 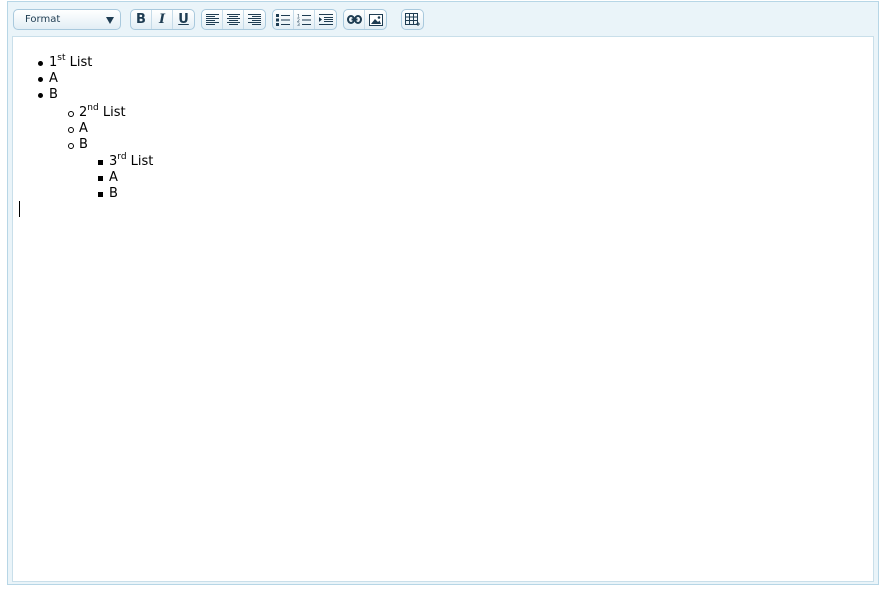 What do you see at coordinates (61, 57) in the screenshot?
I see `ordinal-suffix: st` at bounding box center [61, 57].